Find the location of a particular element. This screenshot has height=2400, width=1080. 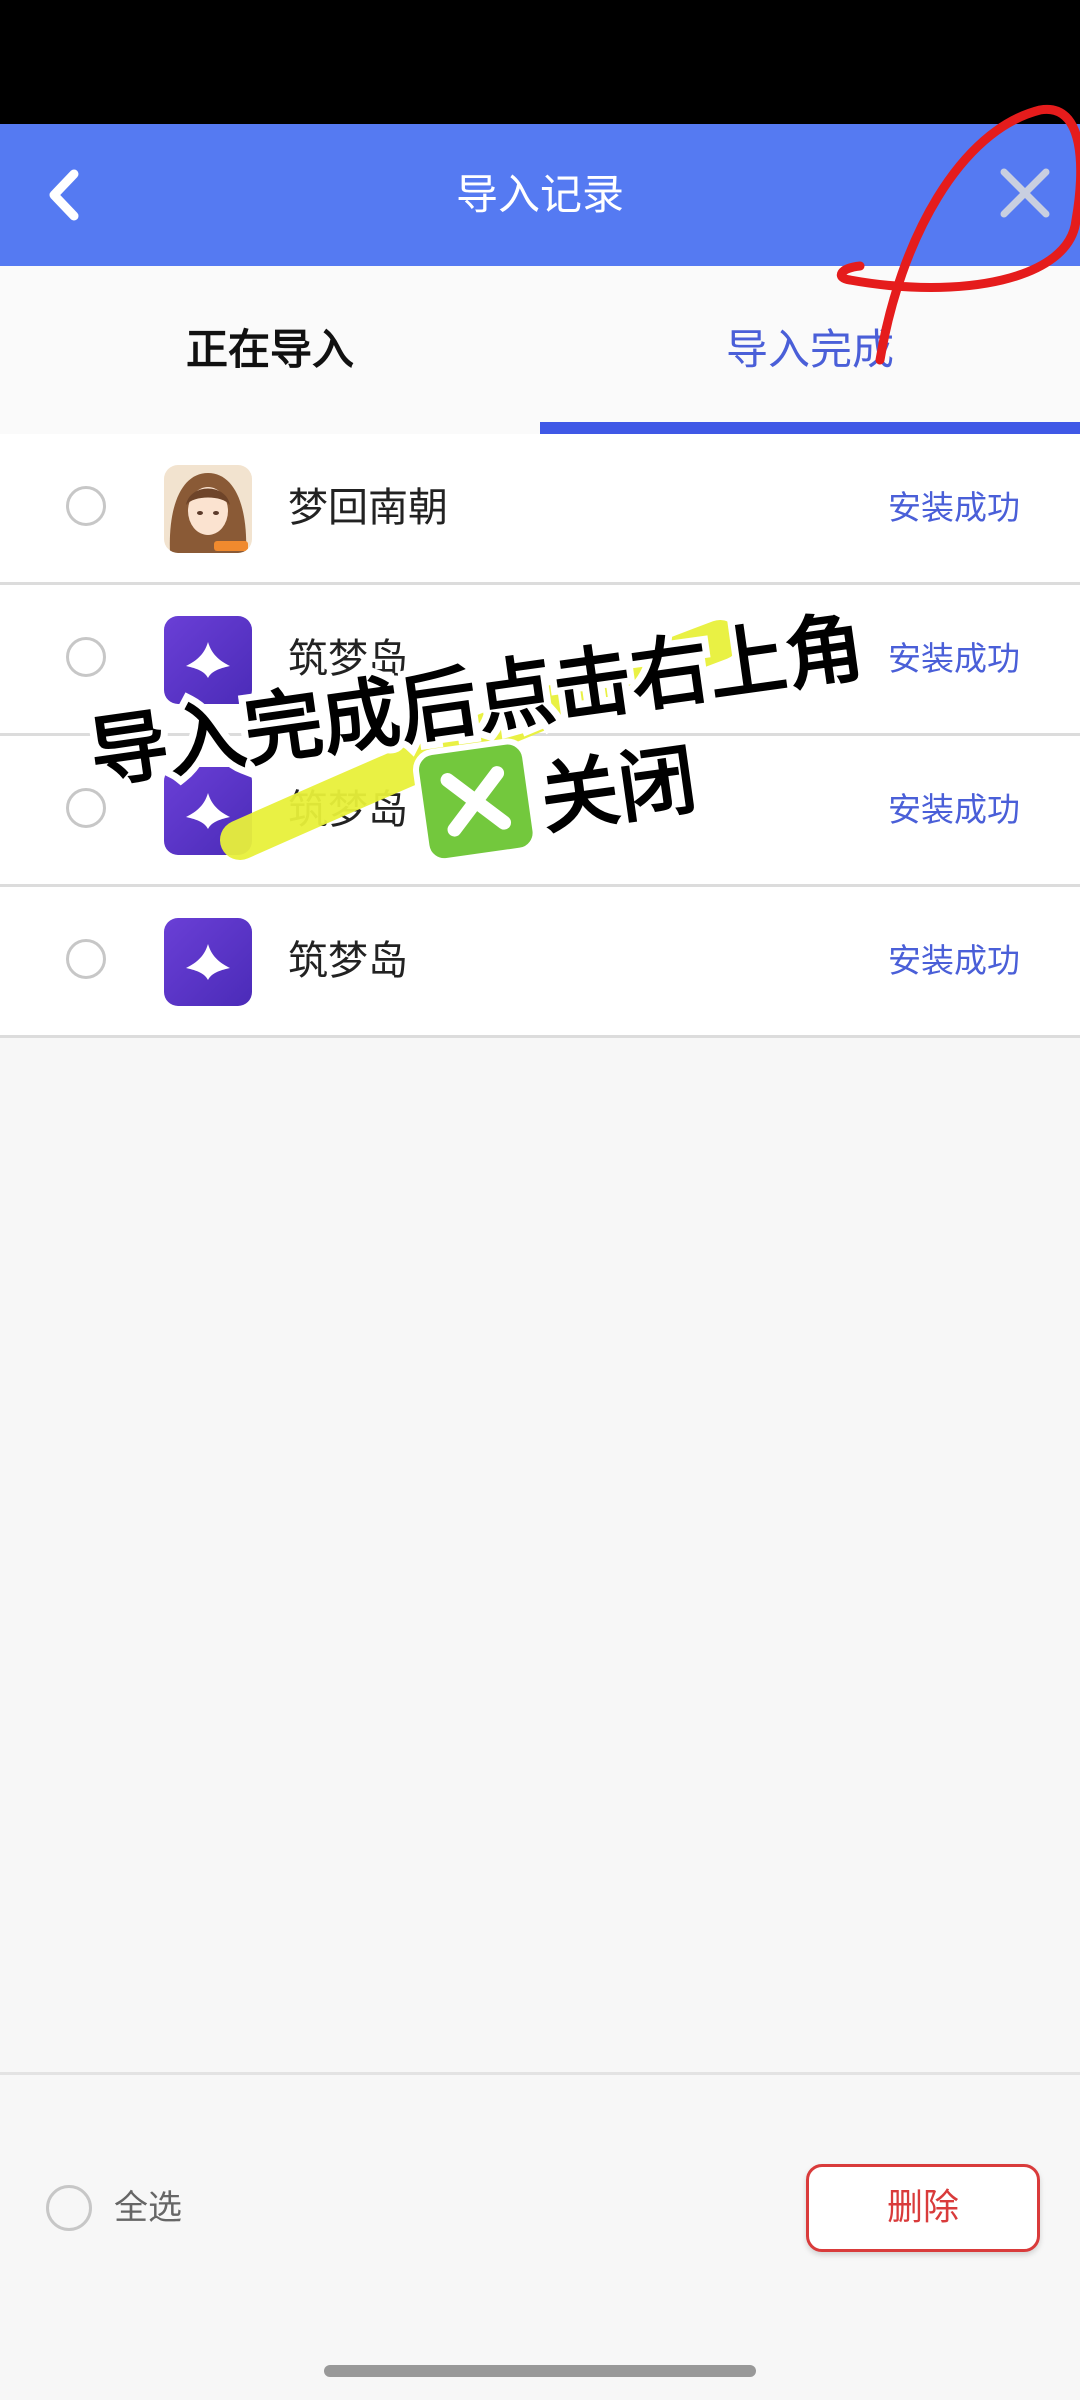

back-button is located at coordinates (67, 195).